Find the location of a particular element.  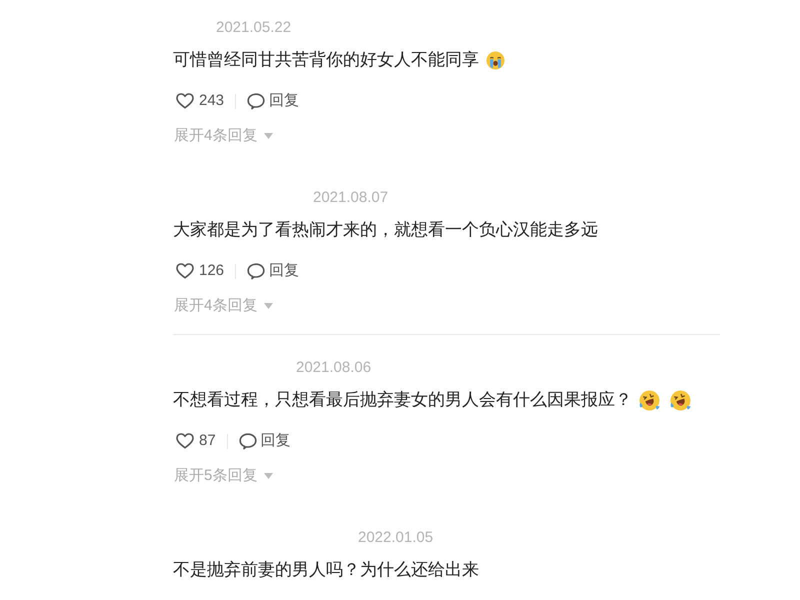

comment-text: 不想看过程，只想看最后抛弃妻女的男人会有什么因果报应？ is located at coordinates (402, 400).